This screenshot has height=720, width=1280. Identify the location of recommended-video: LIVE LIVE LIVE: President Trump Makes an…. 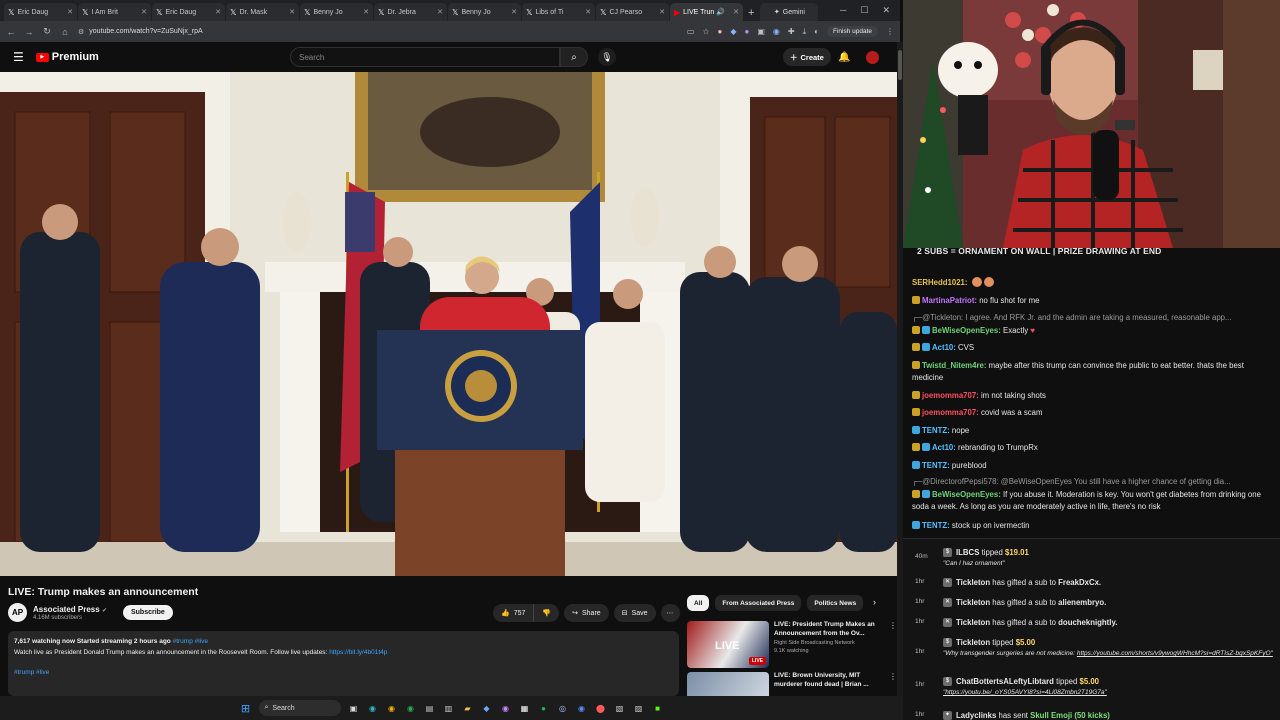
(792, 644).